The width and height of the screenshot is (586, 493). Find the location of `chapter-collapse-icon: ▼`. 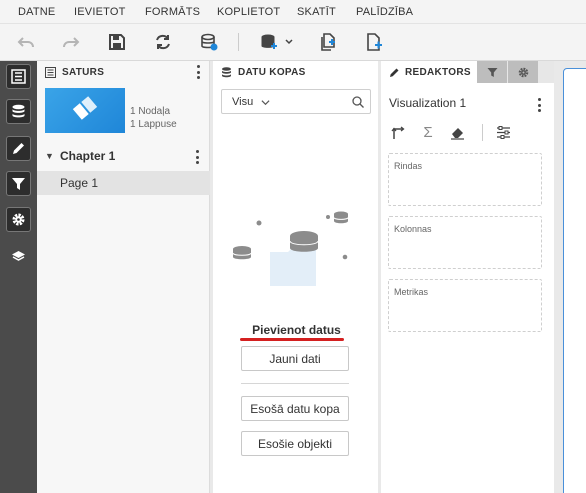

chapter-collapse-icon: ▼ is located at coordinates (49, 156).